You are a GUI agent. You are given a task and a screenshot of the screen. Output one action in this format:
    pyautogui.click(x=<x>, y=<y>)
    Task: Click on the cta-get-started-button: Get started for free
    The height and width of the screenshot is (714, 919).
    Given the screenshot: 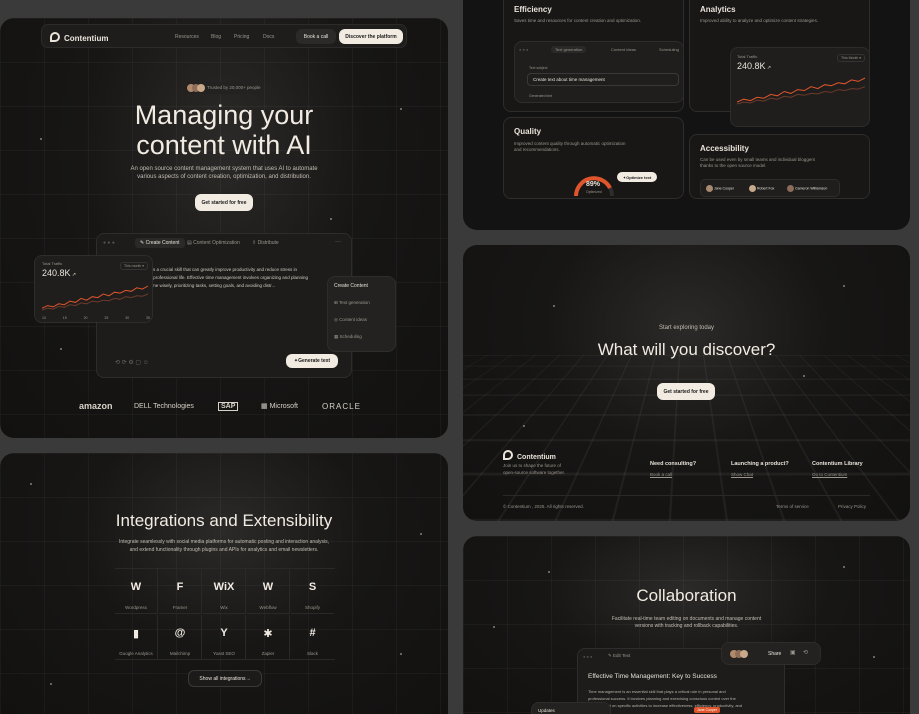 What is the action you would take?
    pyautogui.click(x=686, y=391)
    